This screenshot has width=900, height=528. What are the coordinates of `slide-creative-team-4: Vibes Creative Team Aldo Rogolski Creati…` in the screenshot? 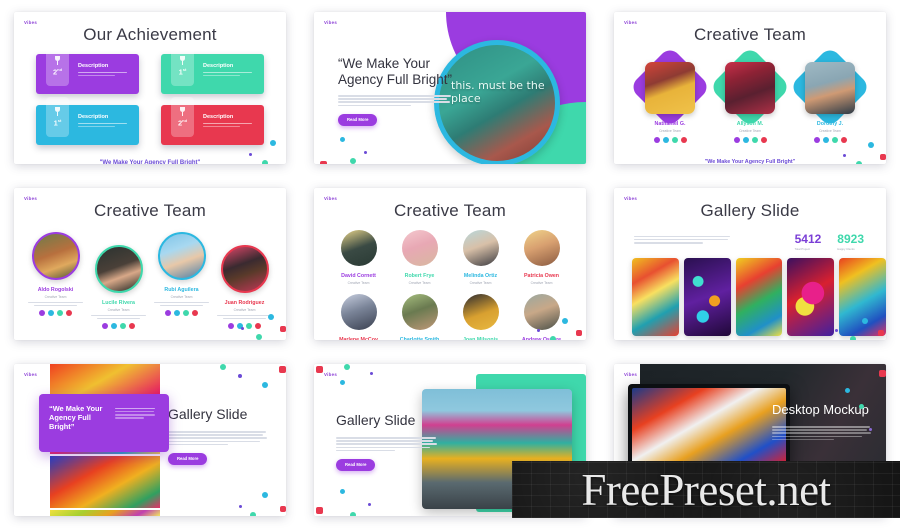 It's located at (150, 264).